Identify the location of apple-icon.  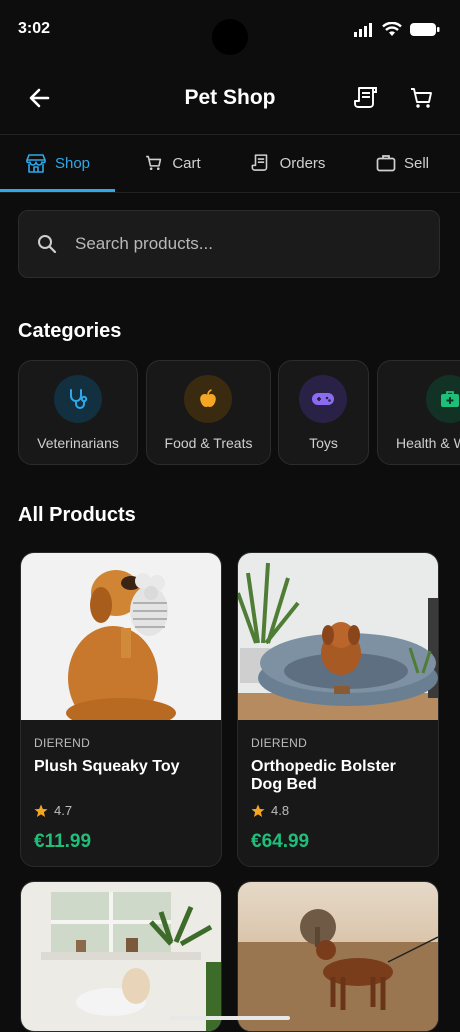
(208, 399).